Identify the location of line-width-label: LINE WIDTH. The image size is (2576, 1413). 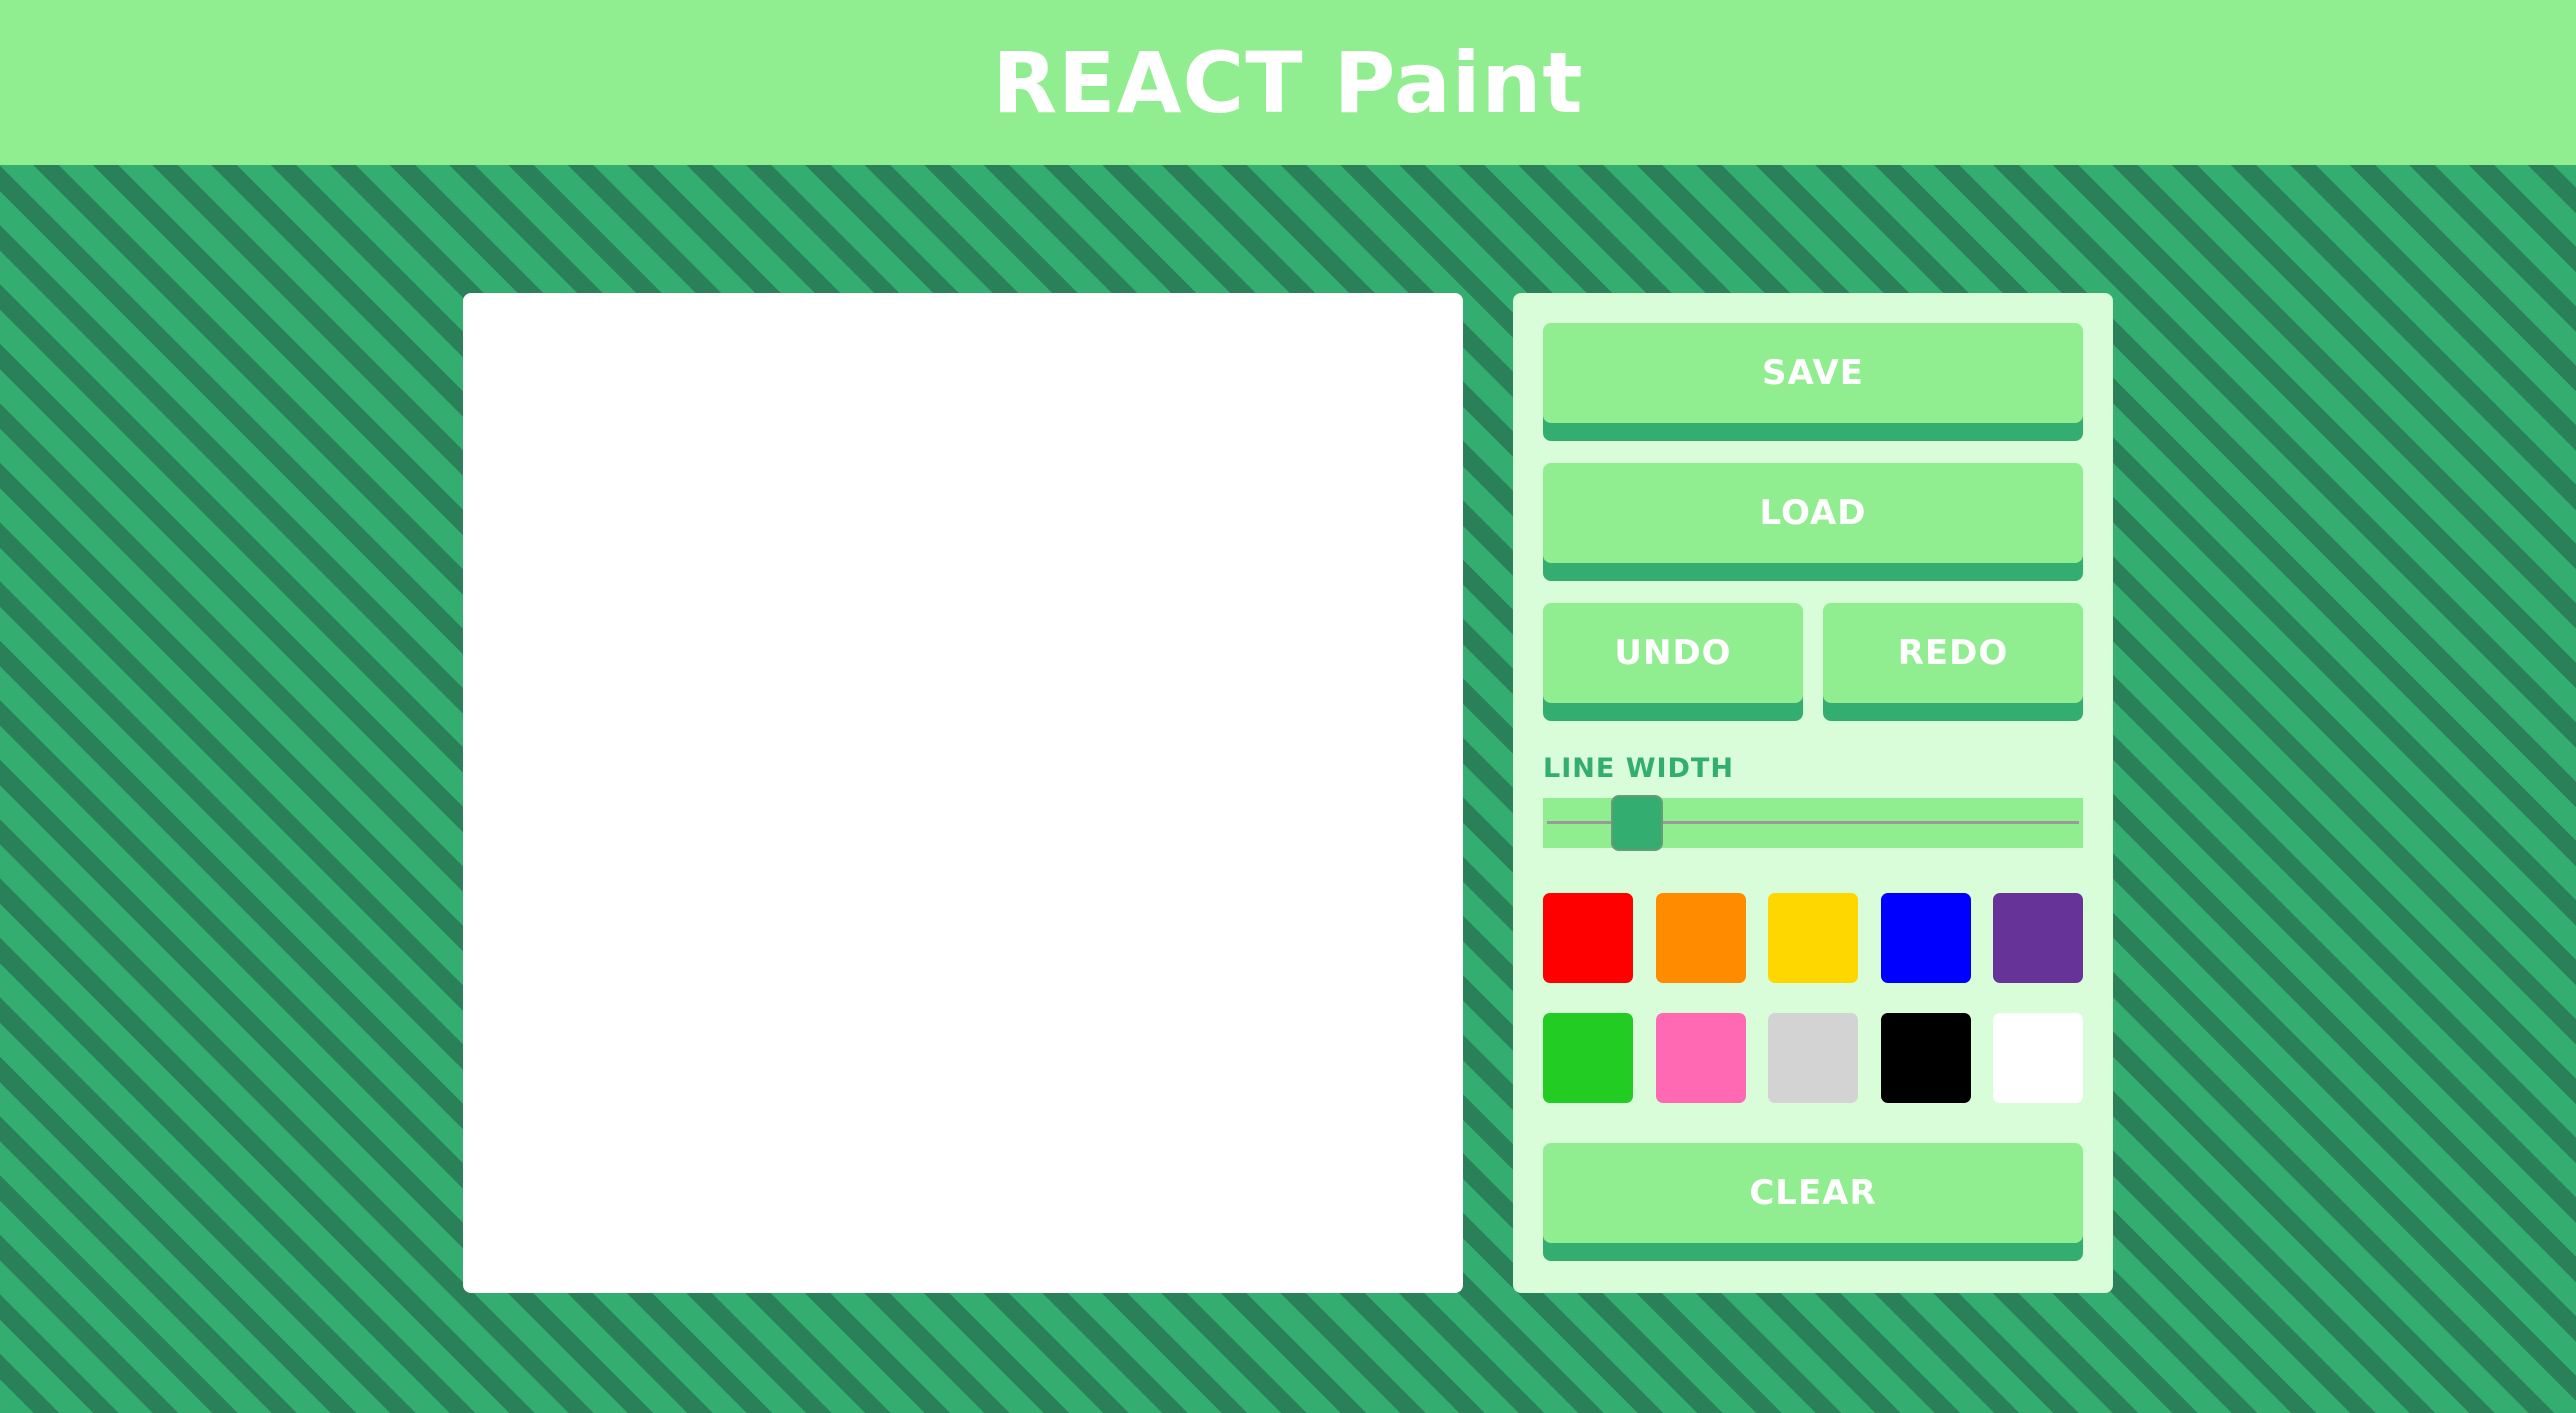
(1638, 768).